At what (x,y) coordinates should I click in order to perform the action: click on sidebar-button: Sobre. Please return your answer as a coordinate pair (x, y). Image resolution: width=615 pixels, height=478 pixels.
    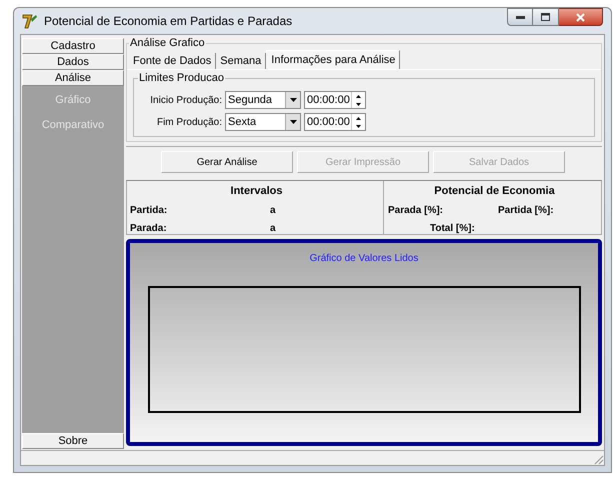
    Looking at the image, I should click on (73, 441).